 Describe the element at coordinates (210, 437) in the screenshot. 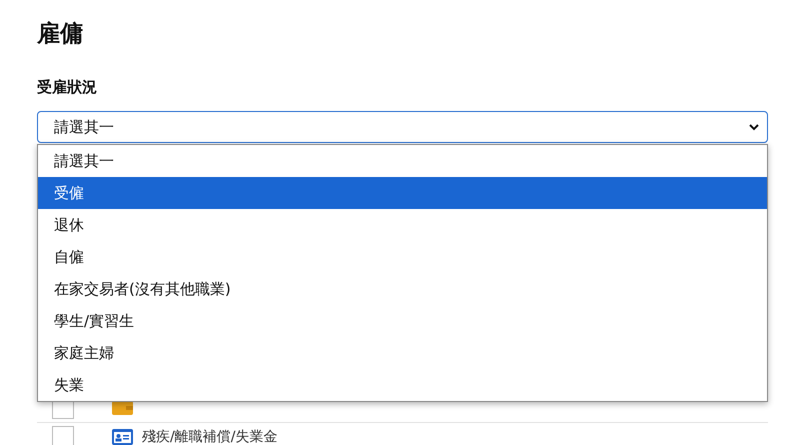

I see `income-label: 殘疾/離職補償/失業金` at that location.